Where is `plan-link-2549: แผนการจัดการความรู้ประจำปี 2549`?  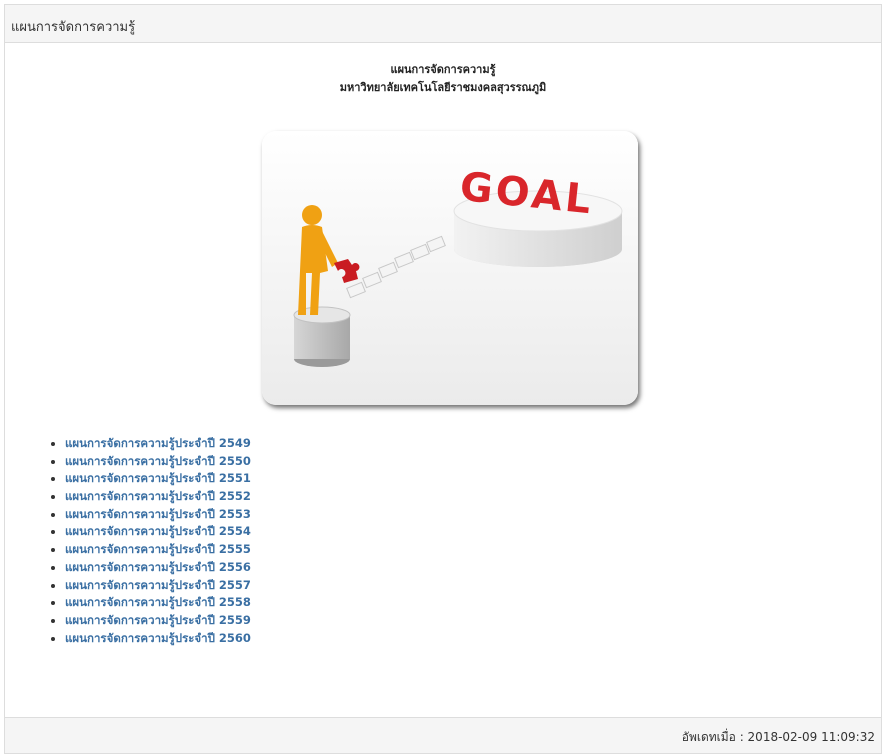
plan-link-2549: แผนการจัดการความรู้ประจำปี 2549 is located at coordinates (158, 443).